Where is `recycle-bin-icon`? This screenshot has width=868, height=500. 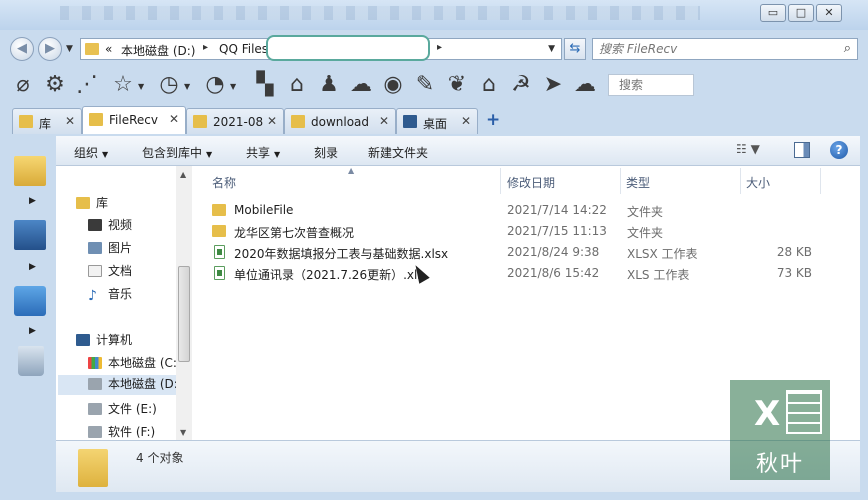 recycle-bin-icon is located at coordinates (31, 361).